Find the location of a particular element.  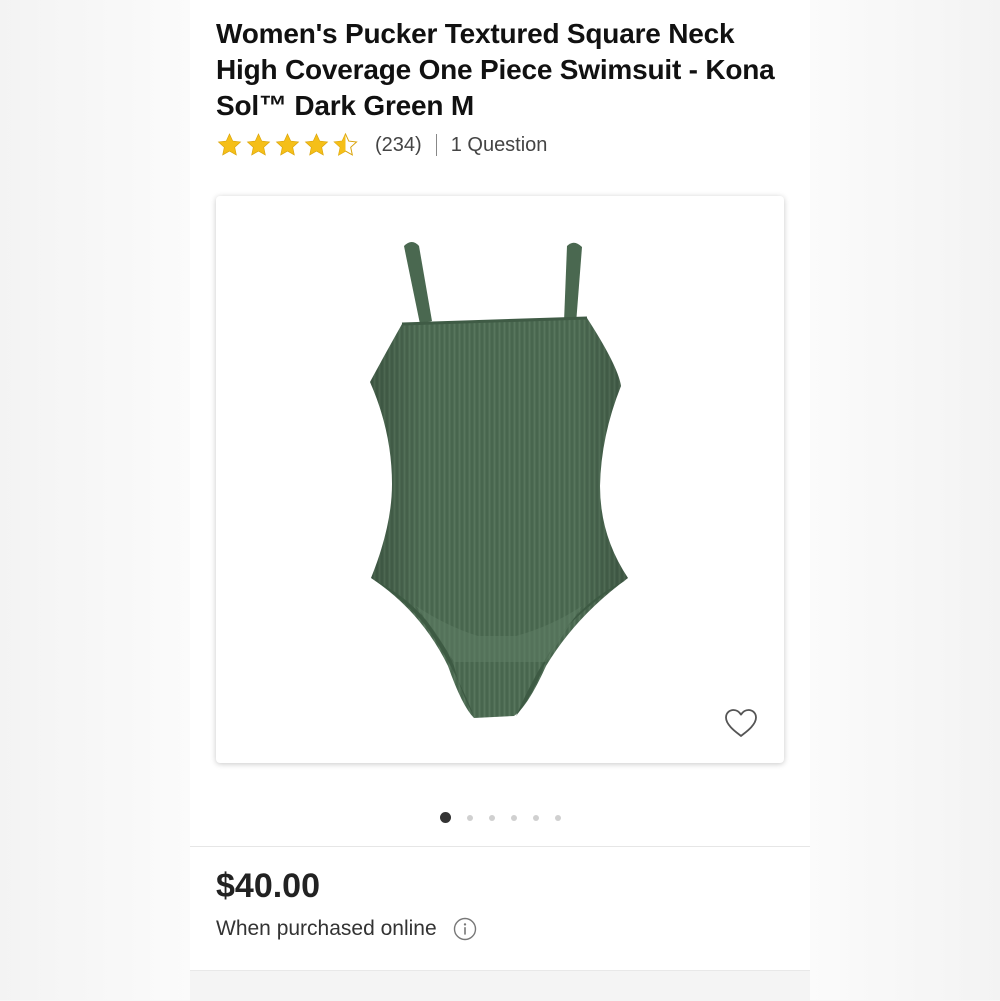

rating-divider is located at coordinates (436, 145).